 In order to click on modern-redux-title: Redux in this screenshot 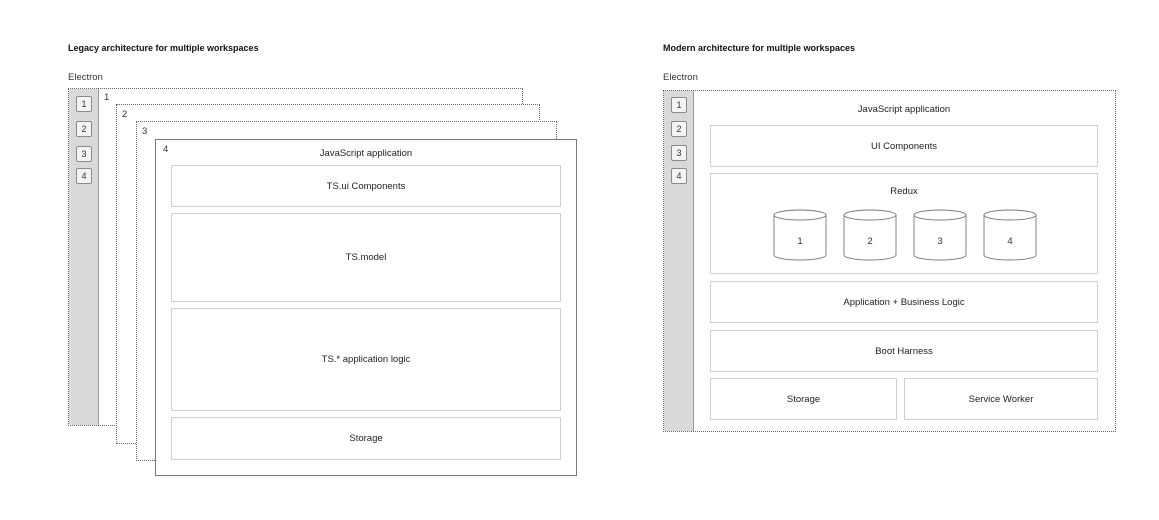, I will do `click(904, 191)`.